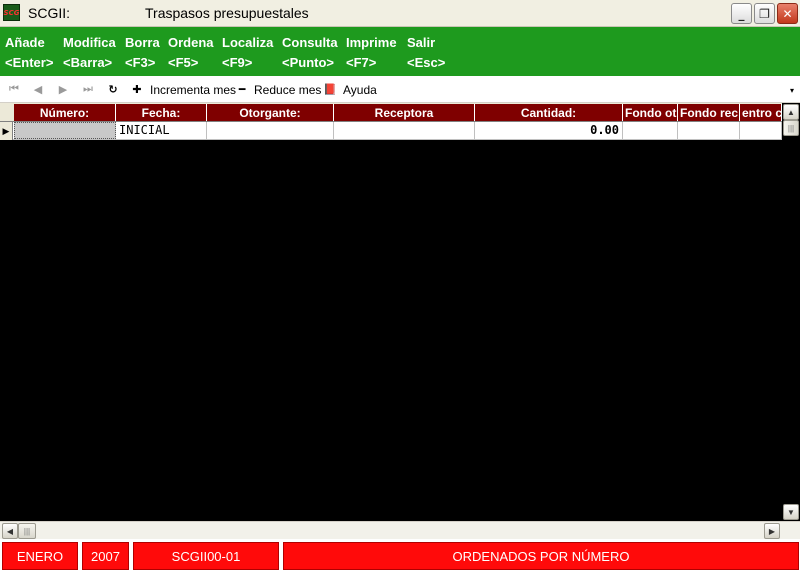 The image size is (800, 571). I want to click on menu-print: Imprime <F7>, so click(371, 53).